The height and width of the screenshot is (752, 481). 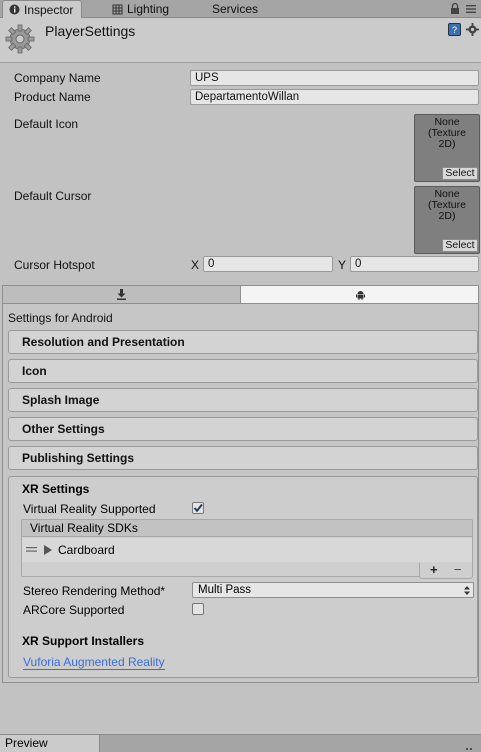 I want to click on product-name-field: DepartamentoWillan, so click(x=334, y=97).